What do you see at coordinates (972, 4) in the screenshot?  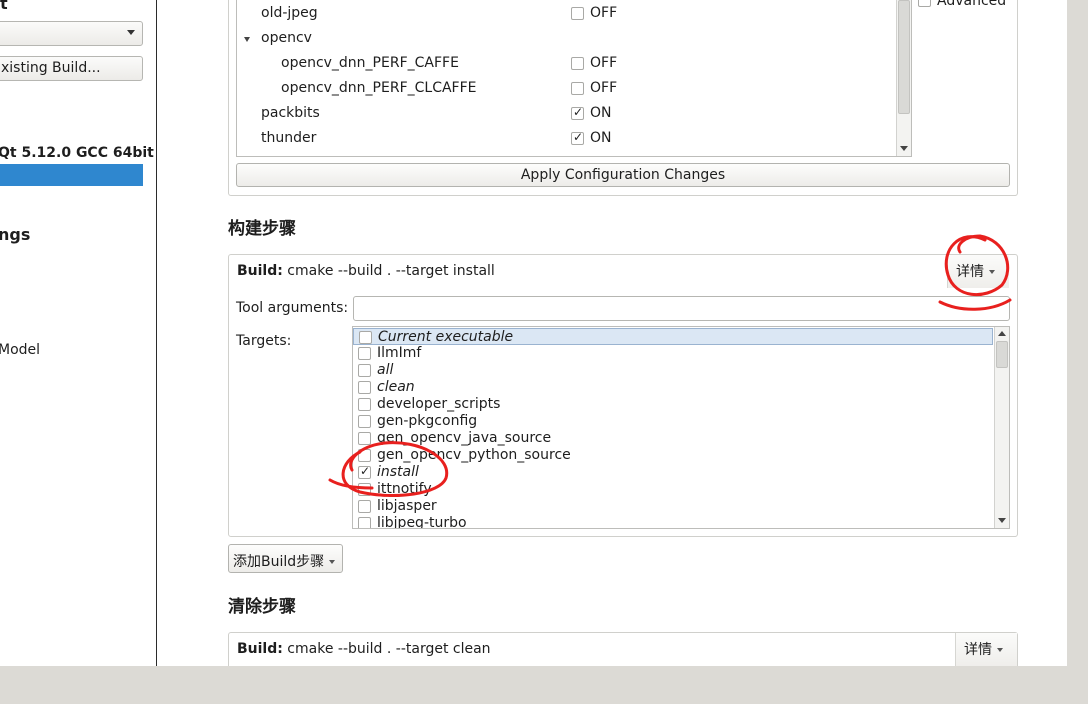 I see `advanced-label: Advanced` at bounding box center [972, 4].